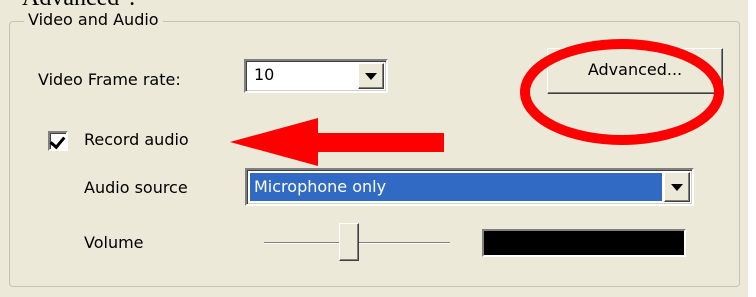  I want to click on frame-rate-label: Video Frame rate:, so click(109, 79).